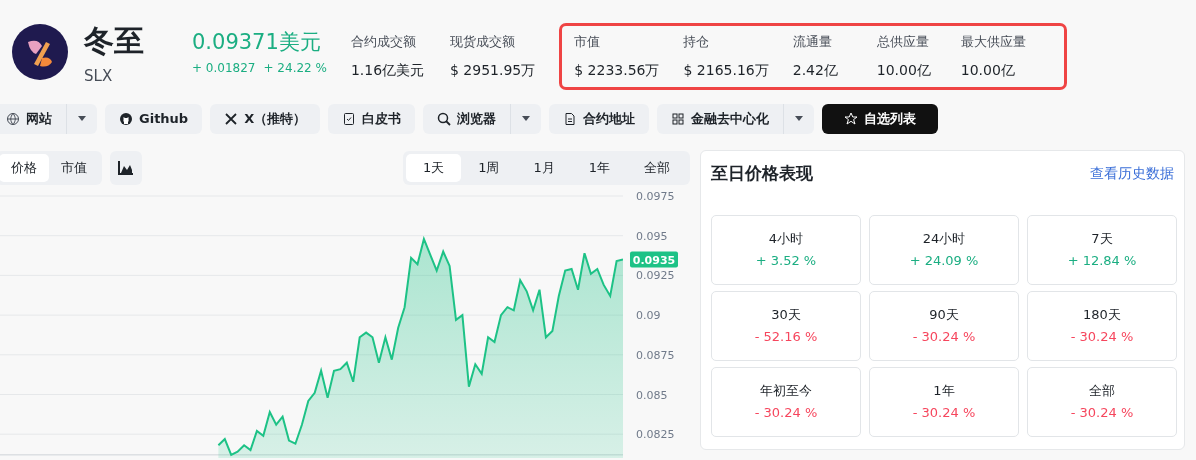 This screenshot has height=460, width=1196. What do you see at coordinates (880, 119) in the screenshot?
I see `watchlist-button: 自选列表` at bounding box center [880, 119].